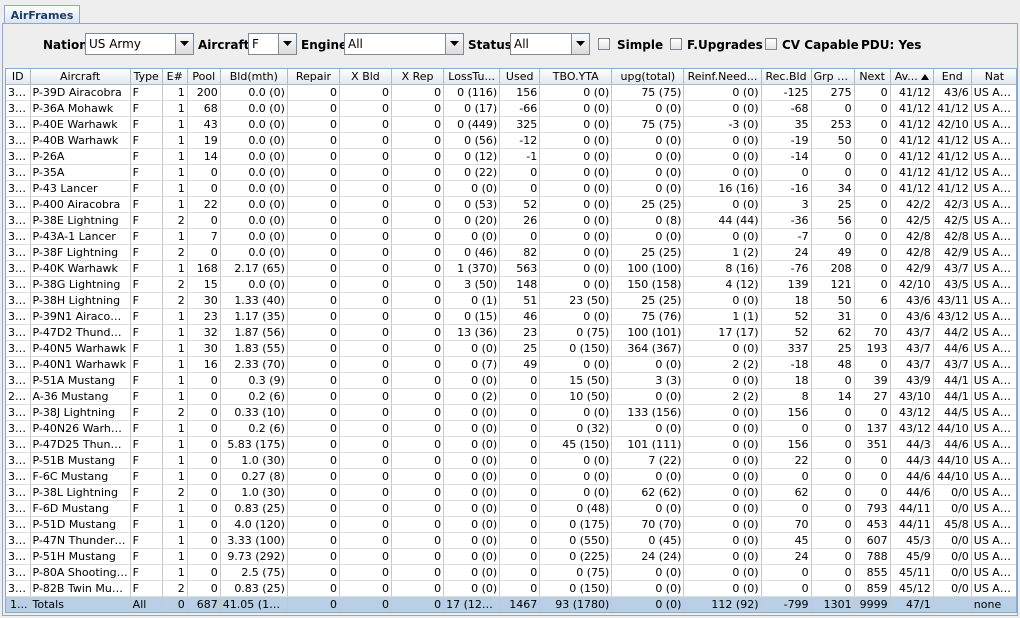 Image resolution: width=1020 pixels, height=618 pixels. I want to click on column-header: X Rep, so click(418, 77).